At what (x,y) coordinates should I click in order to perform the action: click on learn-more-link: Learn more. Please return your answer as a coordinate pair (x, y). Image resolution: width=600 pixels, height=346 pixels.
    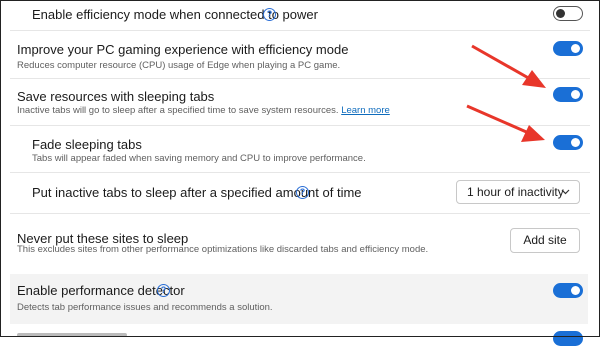
    Looking at the image, I should click on (365, 110).